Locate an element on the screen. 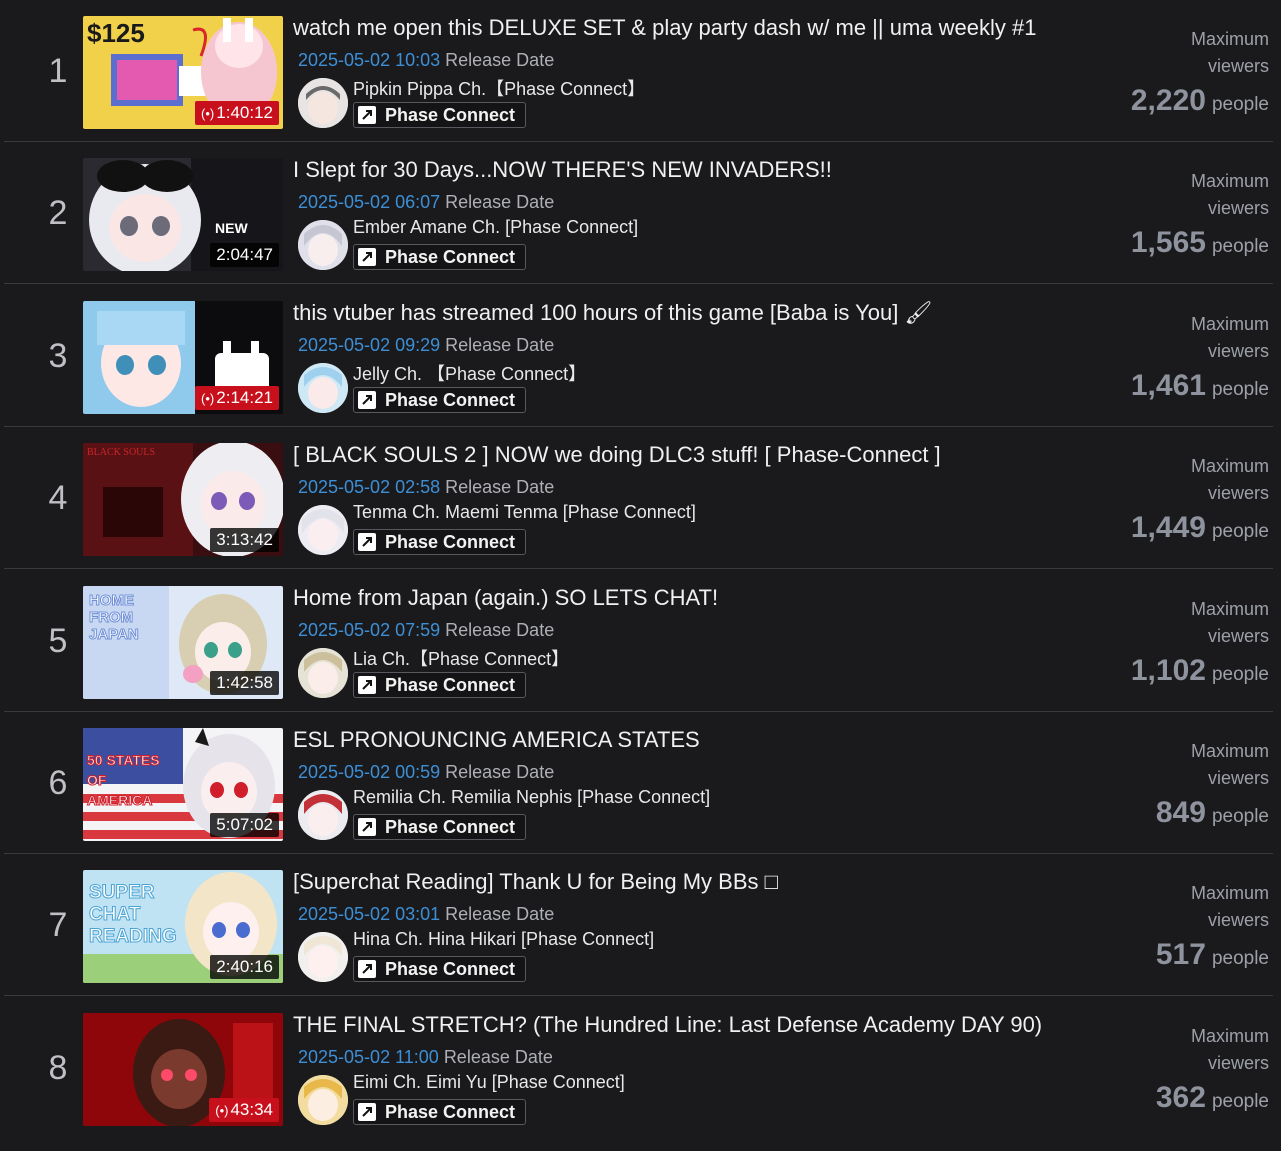  channel-name: Jelly Ch. 【Phase Connect】 is located at coordinates (469, 373).